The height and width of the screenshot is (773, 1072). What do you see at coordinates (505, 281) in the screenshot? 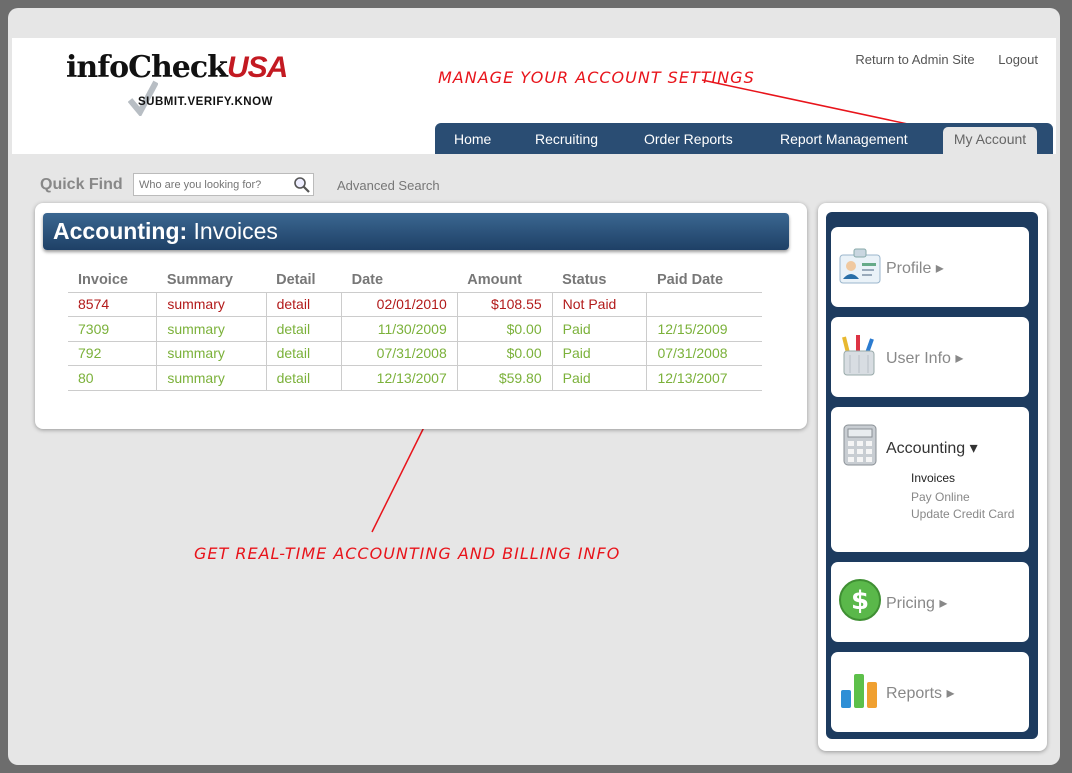
I see `col-amount: Amount` at bounding box center [505, 281].